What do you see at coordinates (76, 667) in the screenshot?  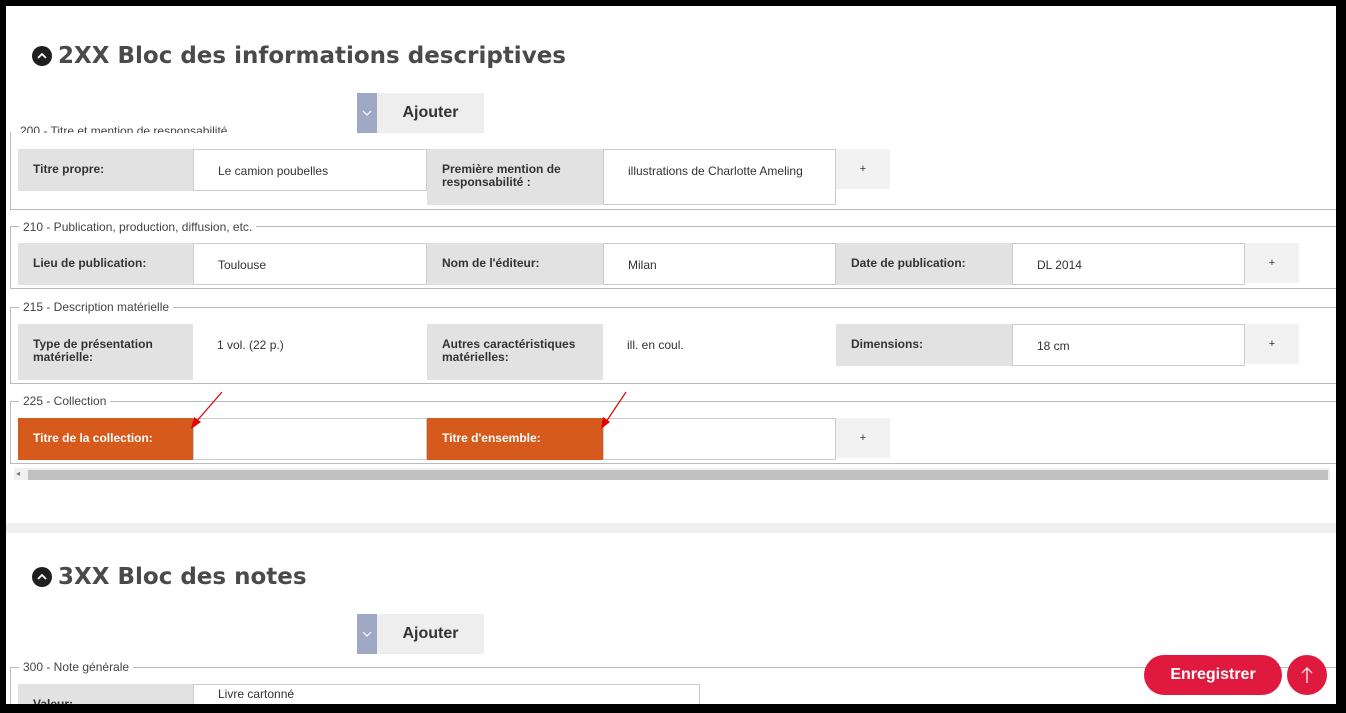 I see `fieldset-300-legend: 300 - Note générale` at bounding box center [76, 667].